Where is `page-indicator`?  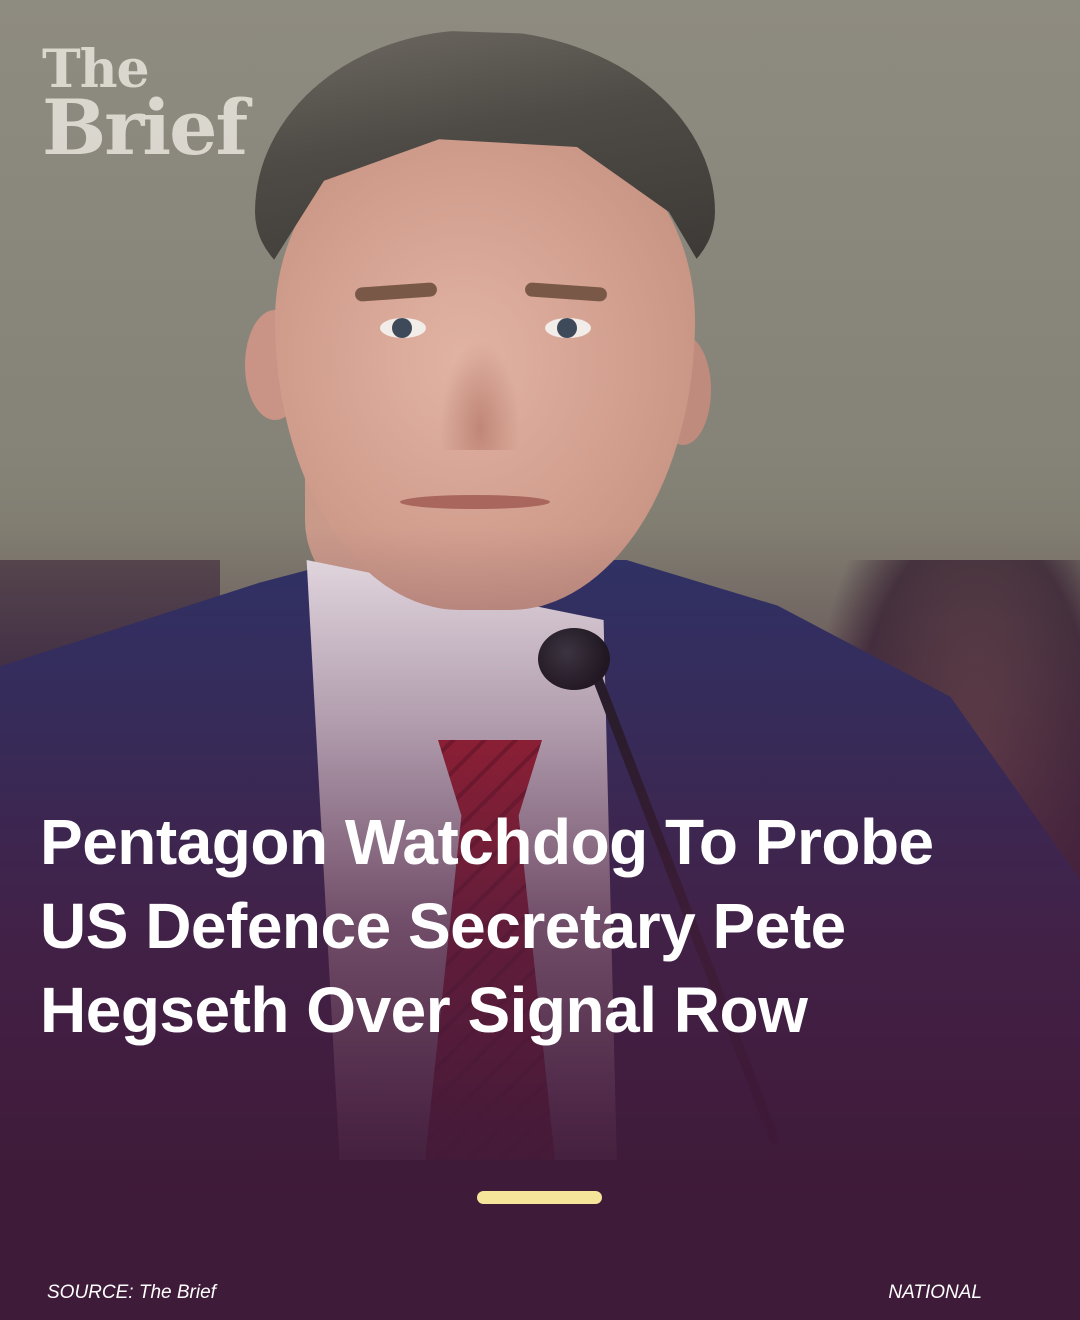
page-indicator is located at coordinates (539, 1197).